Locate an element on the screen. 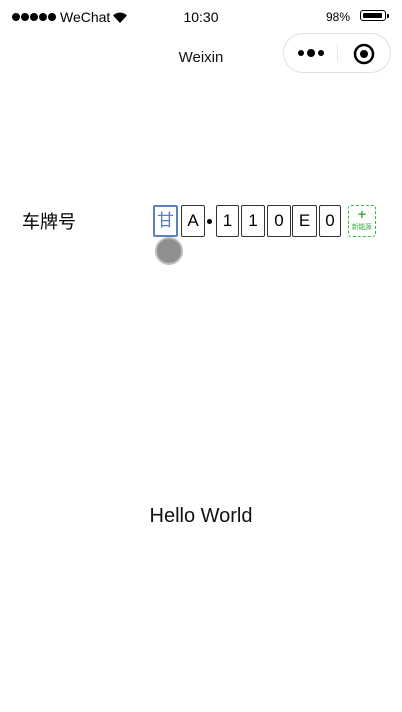 This screenshot has height=712, width=402. target-circle-icon is located at coordinates (364, 54).